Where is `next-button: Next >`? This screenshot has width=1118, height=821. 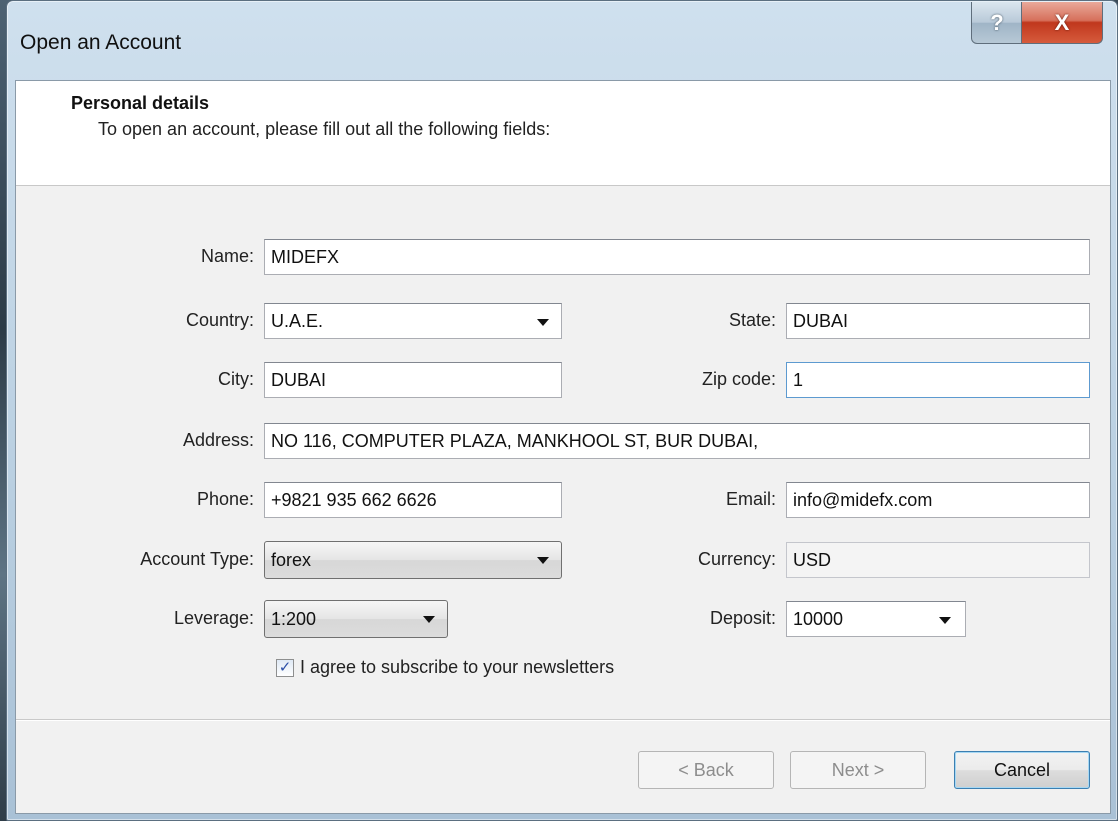 next-button: Next > is located at coordinates (858, 770).